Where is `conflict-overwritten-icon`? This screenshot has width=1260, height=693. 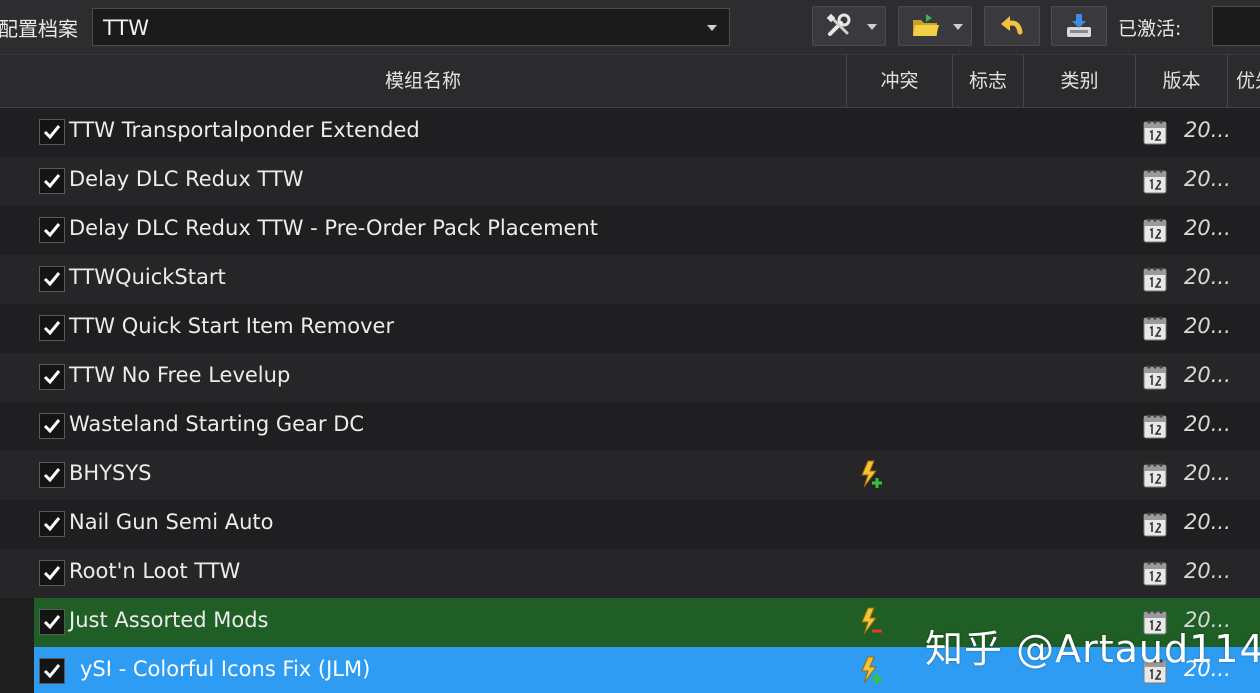 conflict-overwritten-icon is located at coordinates (872, 622).